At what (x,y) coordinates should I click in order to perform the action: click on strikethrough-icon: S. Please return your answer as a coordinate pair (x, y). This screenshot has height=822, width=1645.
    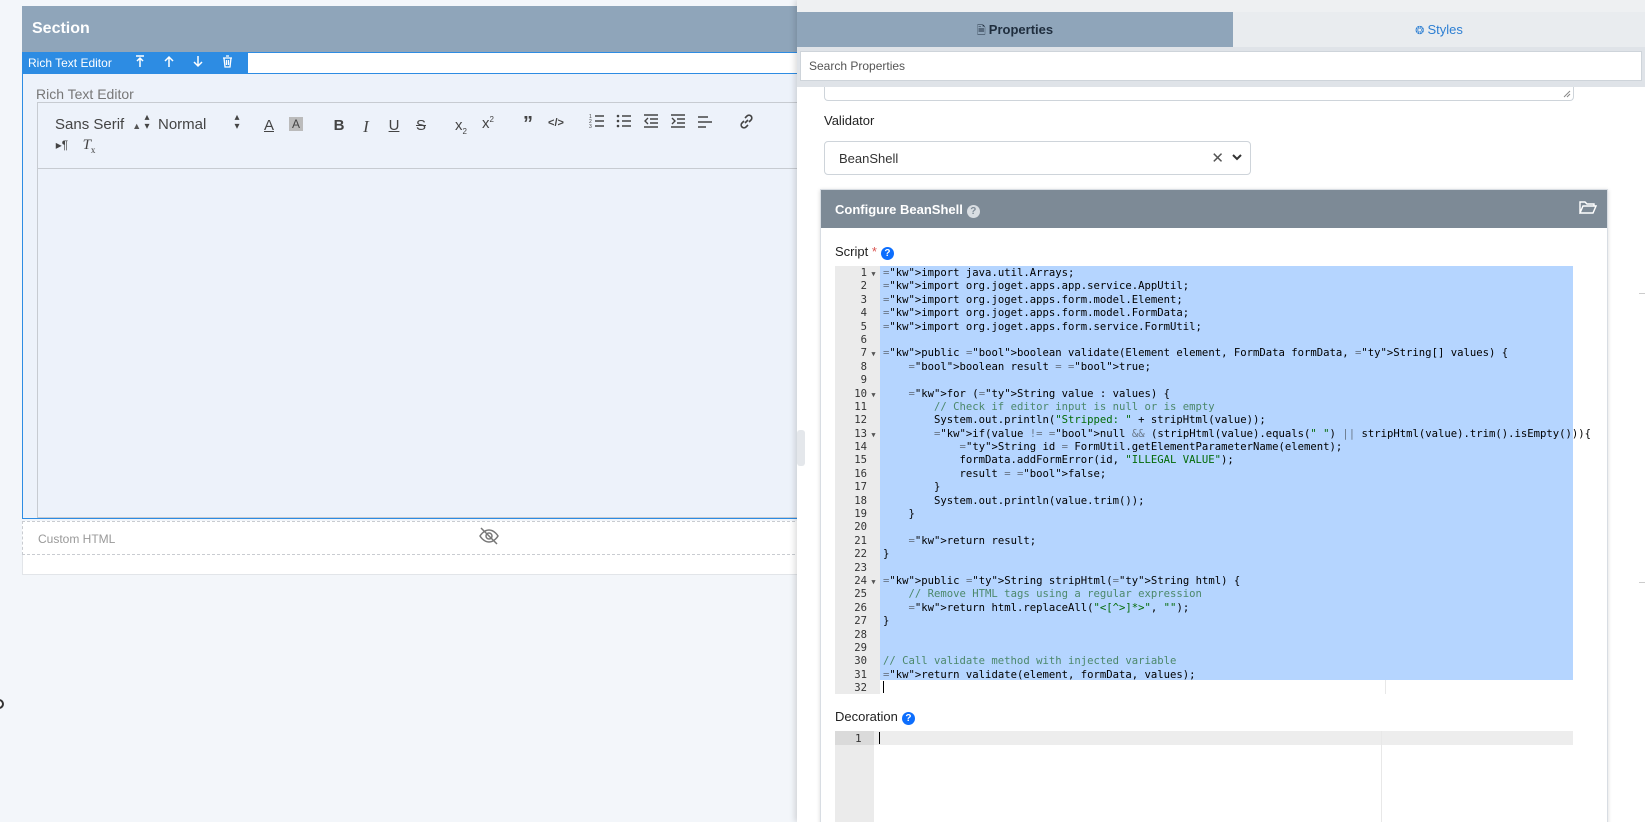
    Looking at the image, I should click on (421, 125).